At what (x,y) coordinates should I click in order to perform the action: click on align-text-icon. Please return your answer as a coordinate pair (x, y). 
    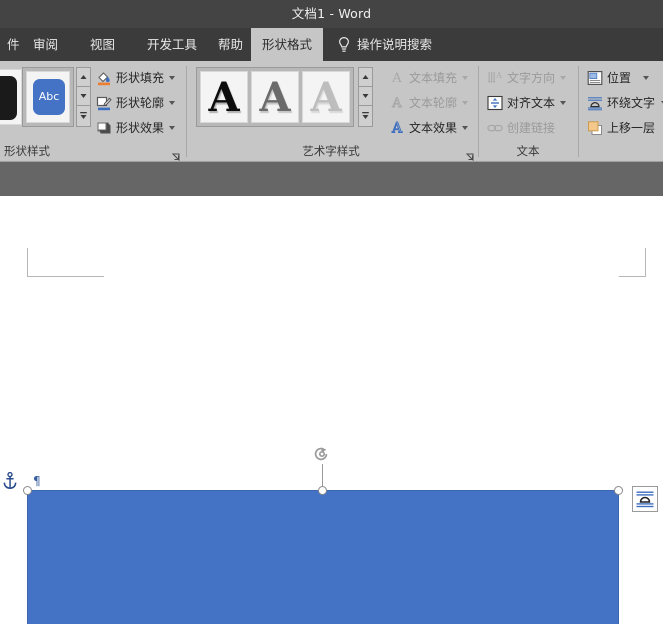
    Looking at the image, I should click on (495, 103).